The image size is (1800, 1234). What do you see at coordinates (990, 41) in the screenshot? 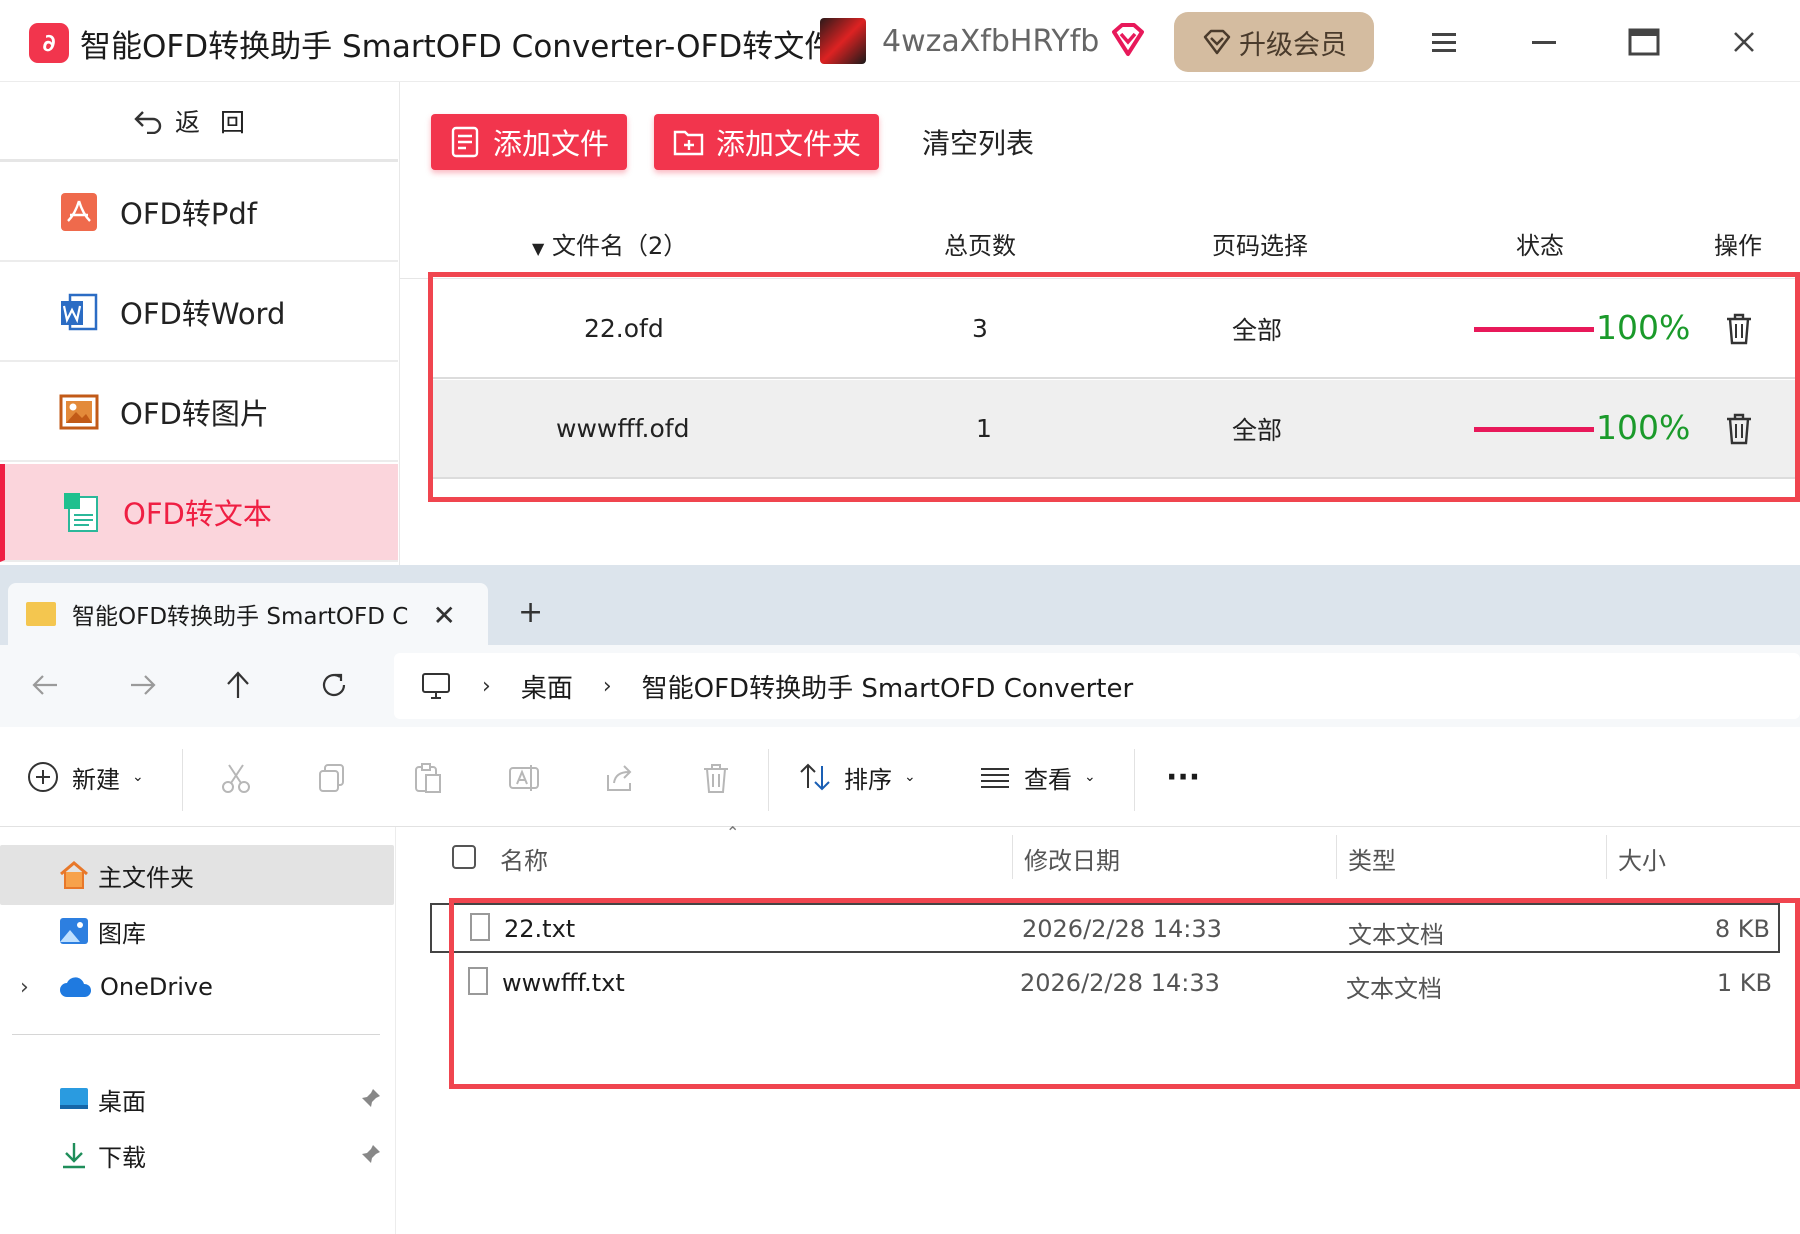
I see `username: 4wzaXfbHRYfb` at bounding box center [990, 41].